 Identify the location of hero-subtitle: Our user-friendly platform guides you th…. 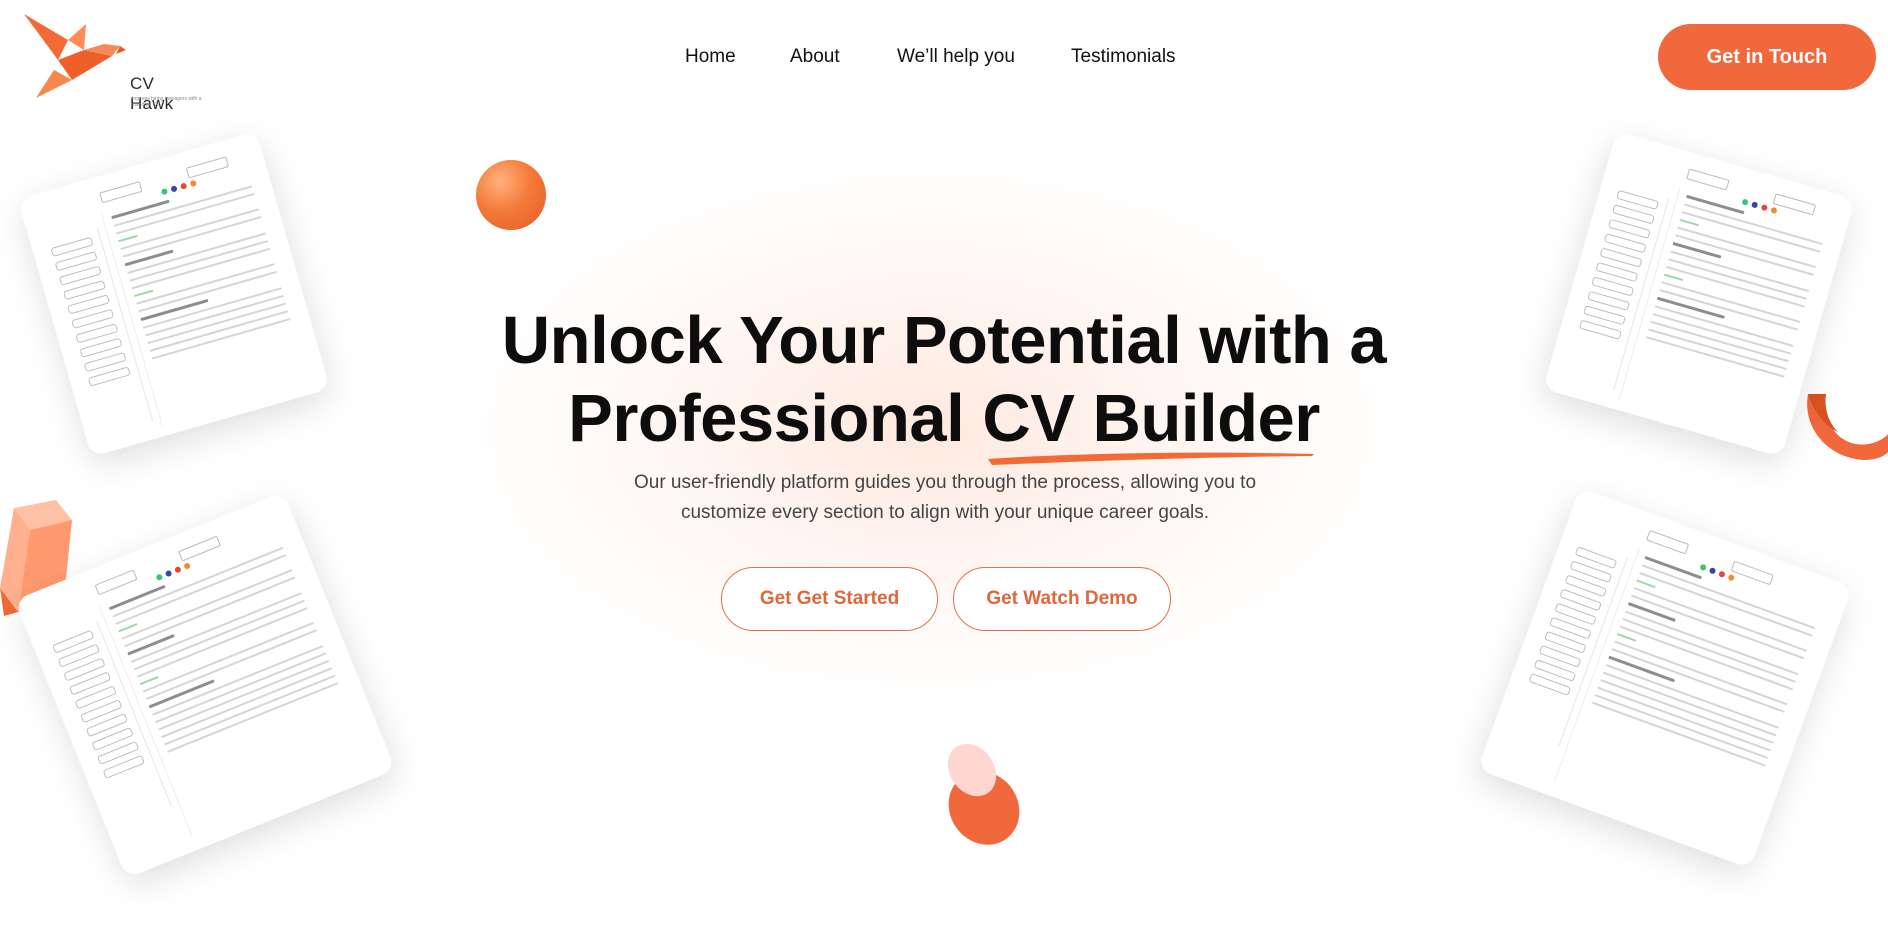
(945, 498).